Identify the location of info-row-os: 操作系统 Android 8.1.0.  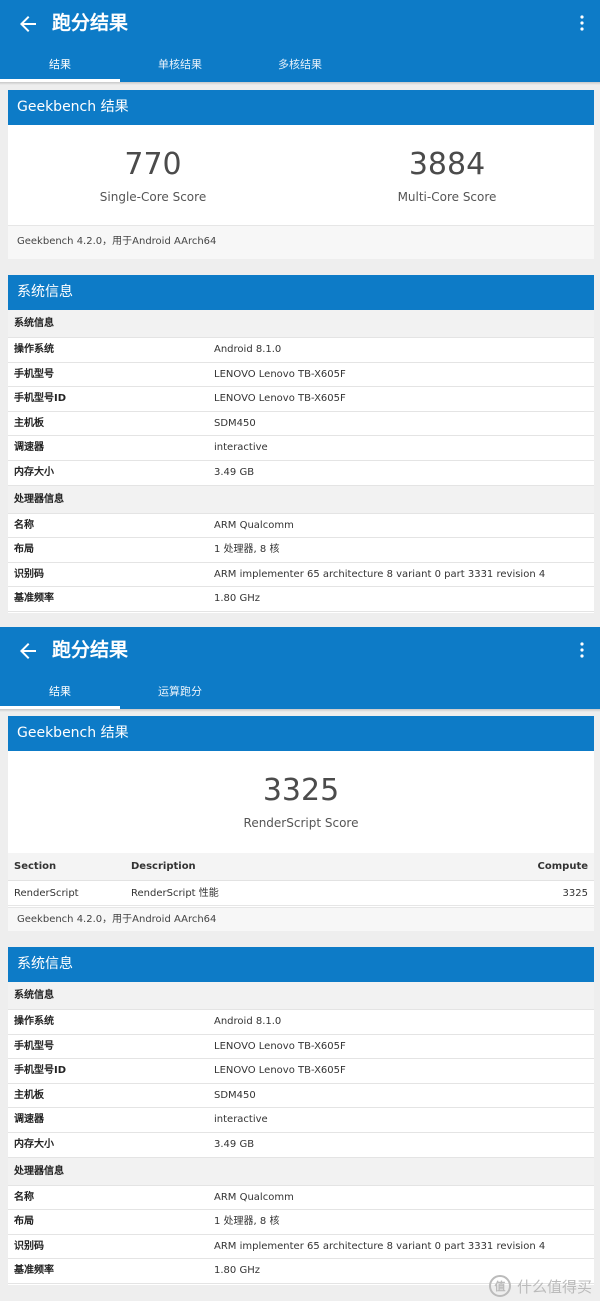
(301, 1022).